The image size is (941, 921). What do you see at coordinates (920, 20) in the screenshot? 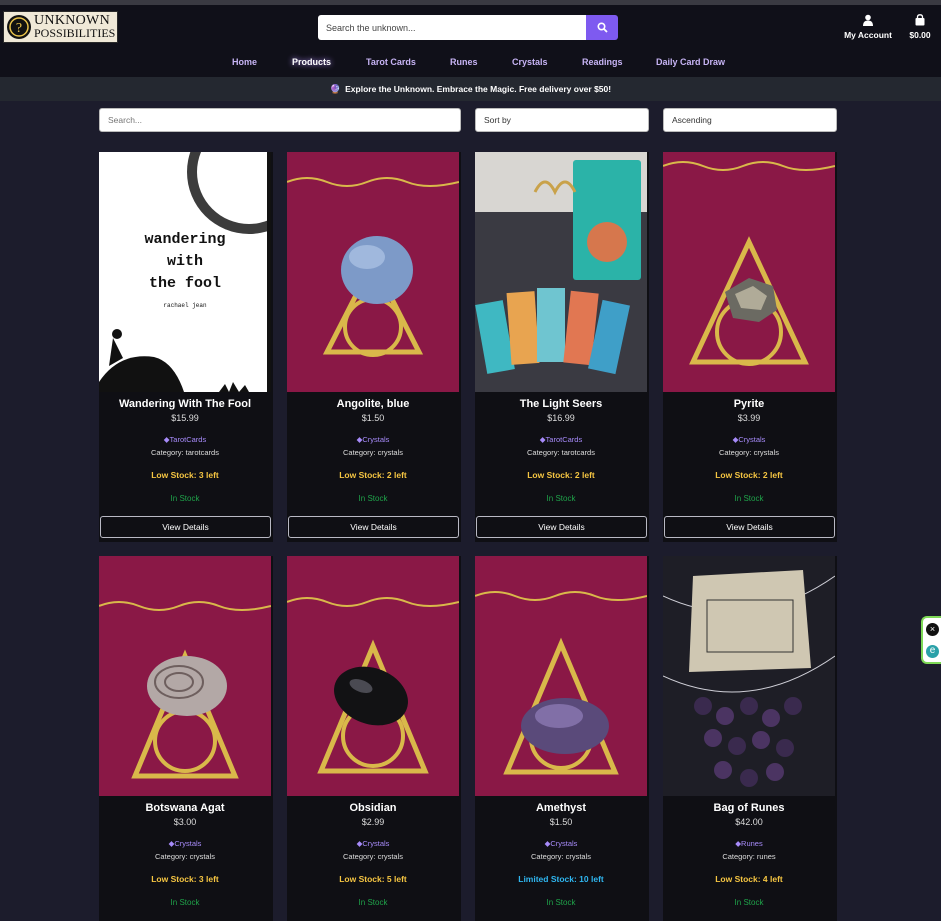
I see `shopping-bag-icon` at bounding box center [920, 20].